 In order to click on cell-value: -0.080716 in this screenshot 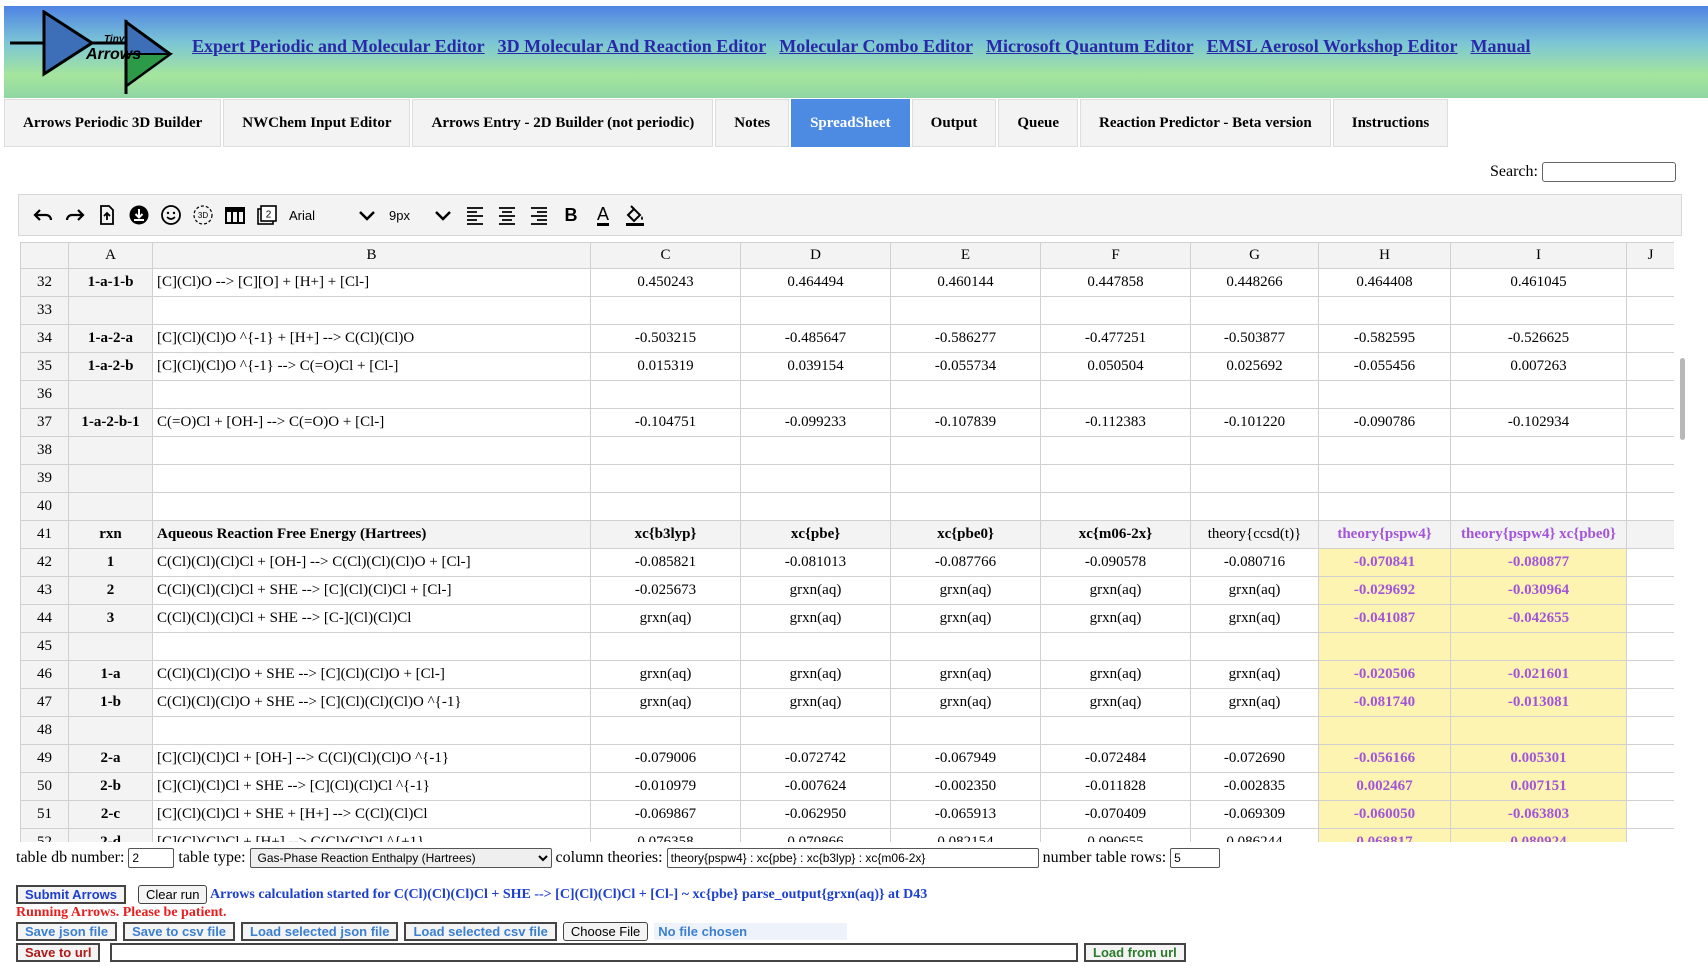, I will do `click(1254, 562)`.